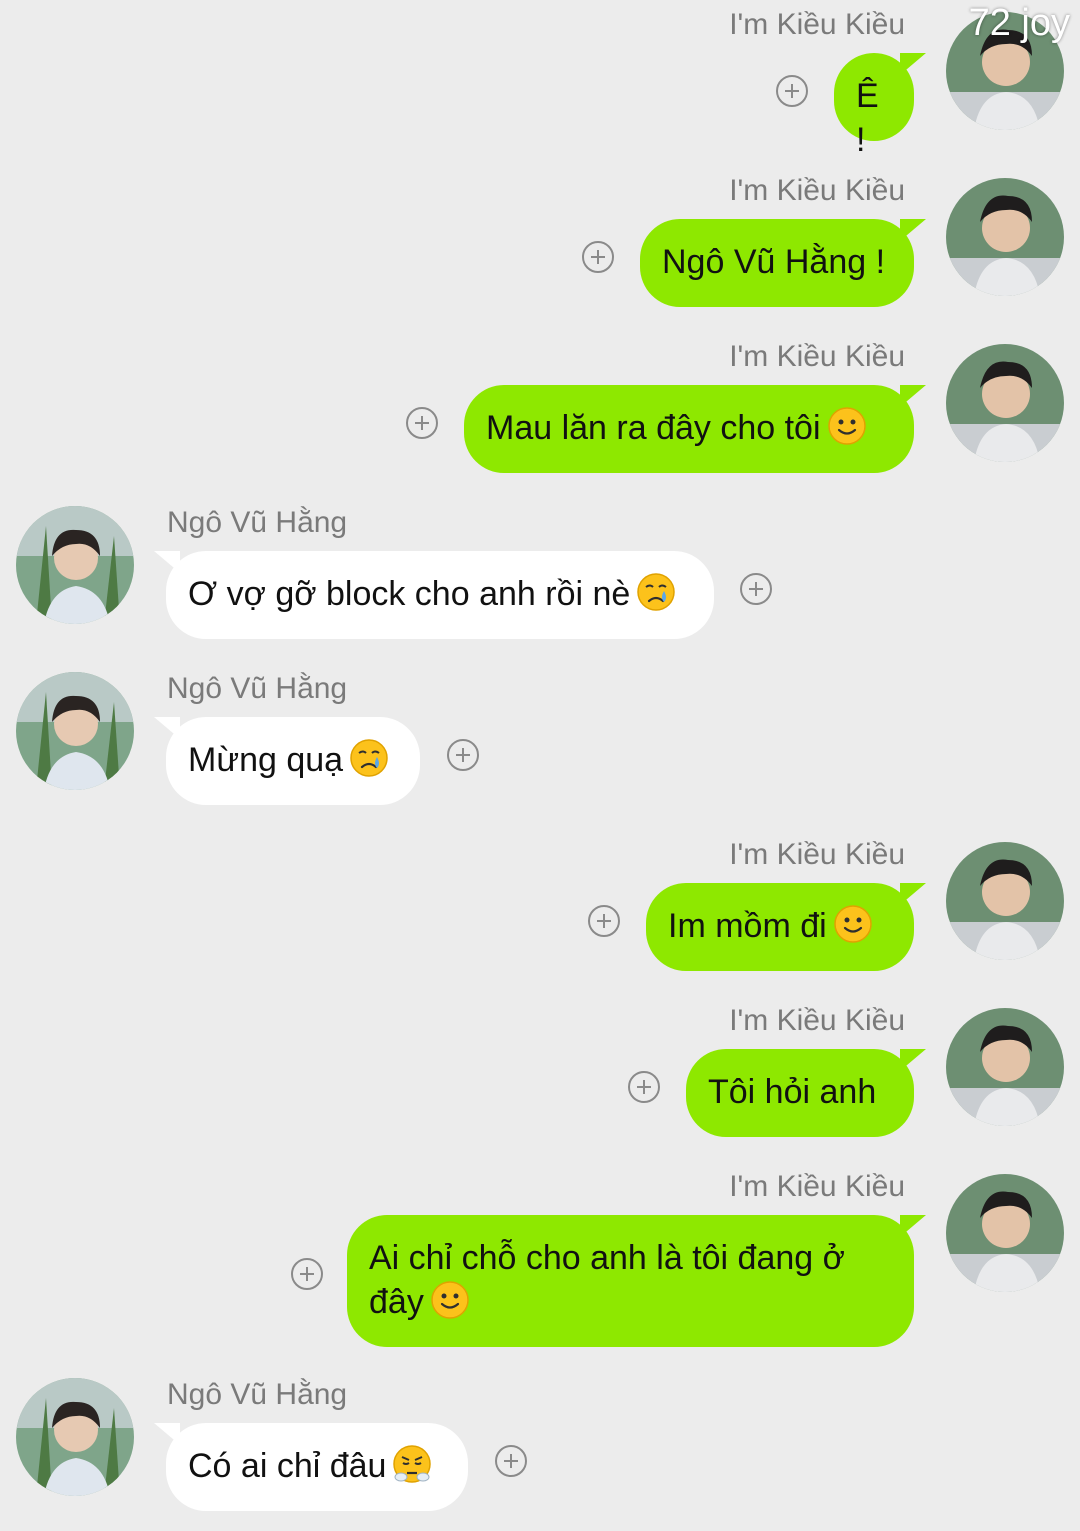 The image size is (1080, 1531). Describe the element at coordinates (287, 1466) in the screenshot. I see `message-text: Có ai chỉ đâu` at that location.